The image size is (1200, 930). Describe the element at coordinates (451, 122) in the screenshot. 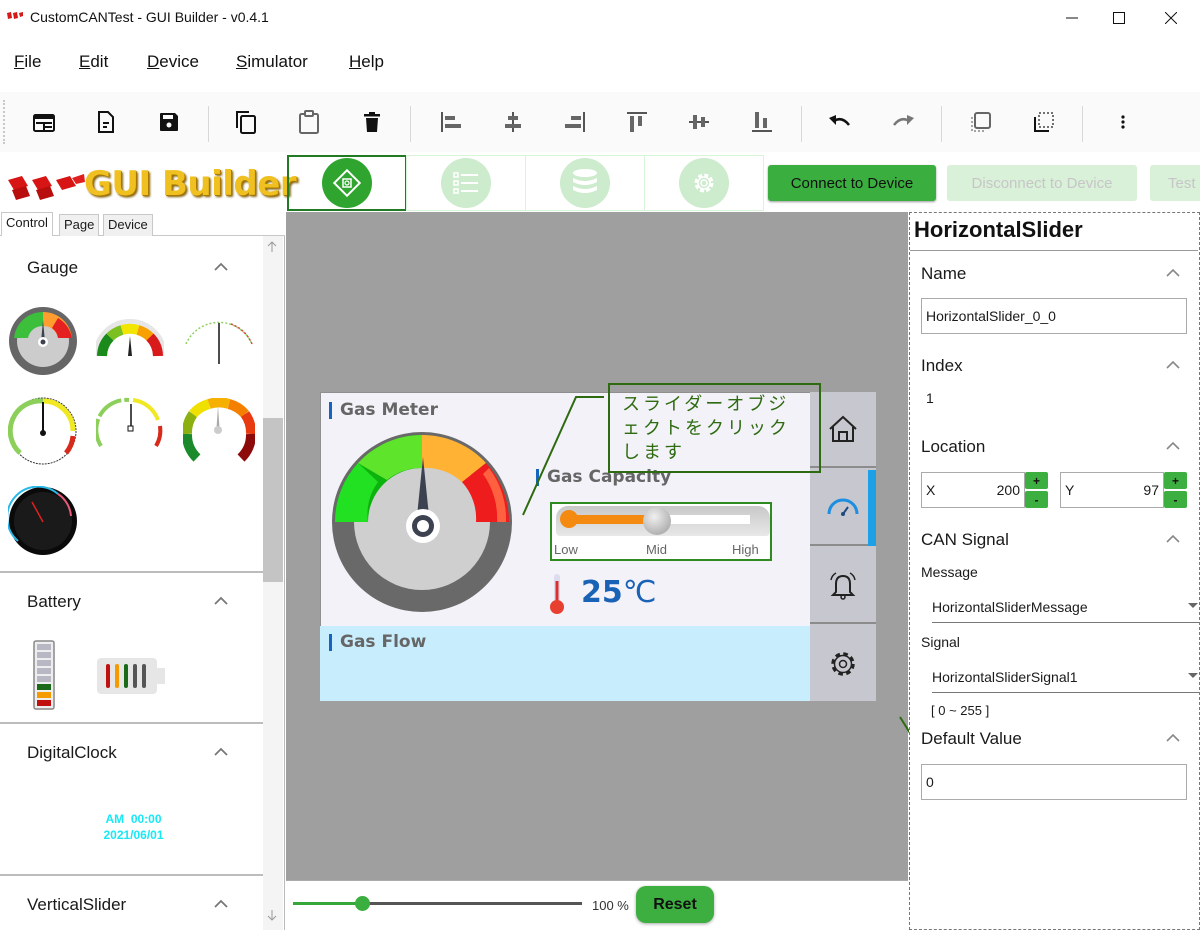

I see `align-left-button` at that location.